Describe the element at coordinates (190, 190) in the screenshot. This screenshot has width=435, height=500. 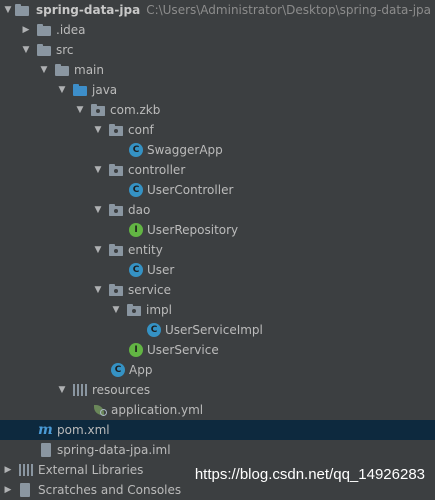
I see `tree-label: UserController` at that location.